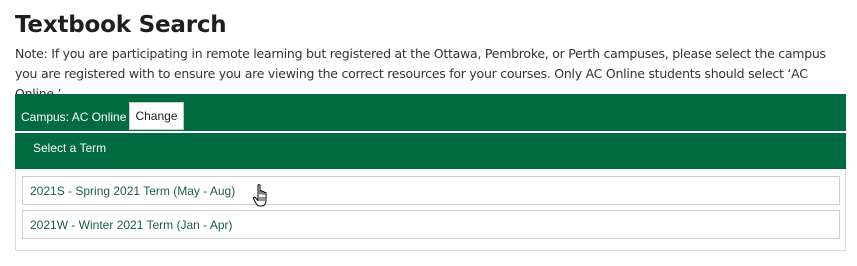 This screenshot has width=857, height=266. What do you see at coordinates (70, 148) in the screenshot?
I see `term-header-label: Select a Term` at bounding box center [70, 148].